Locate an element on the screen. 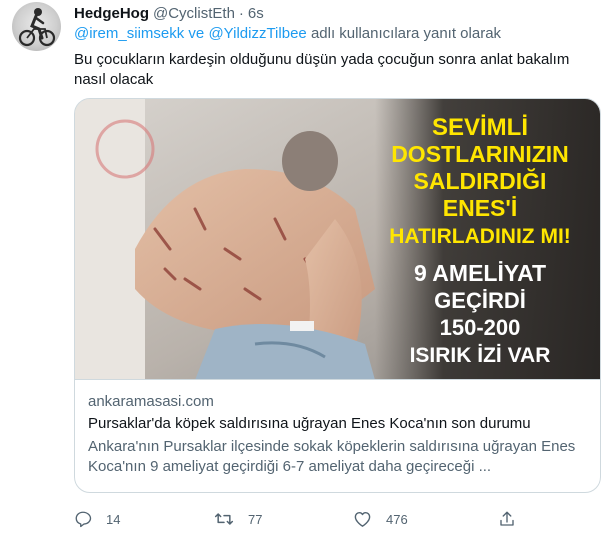 This screenshot has width=614, height=534. mention-link-2: @YildizzTilbee is located at coordinates (257, 33).